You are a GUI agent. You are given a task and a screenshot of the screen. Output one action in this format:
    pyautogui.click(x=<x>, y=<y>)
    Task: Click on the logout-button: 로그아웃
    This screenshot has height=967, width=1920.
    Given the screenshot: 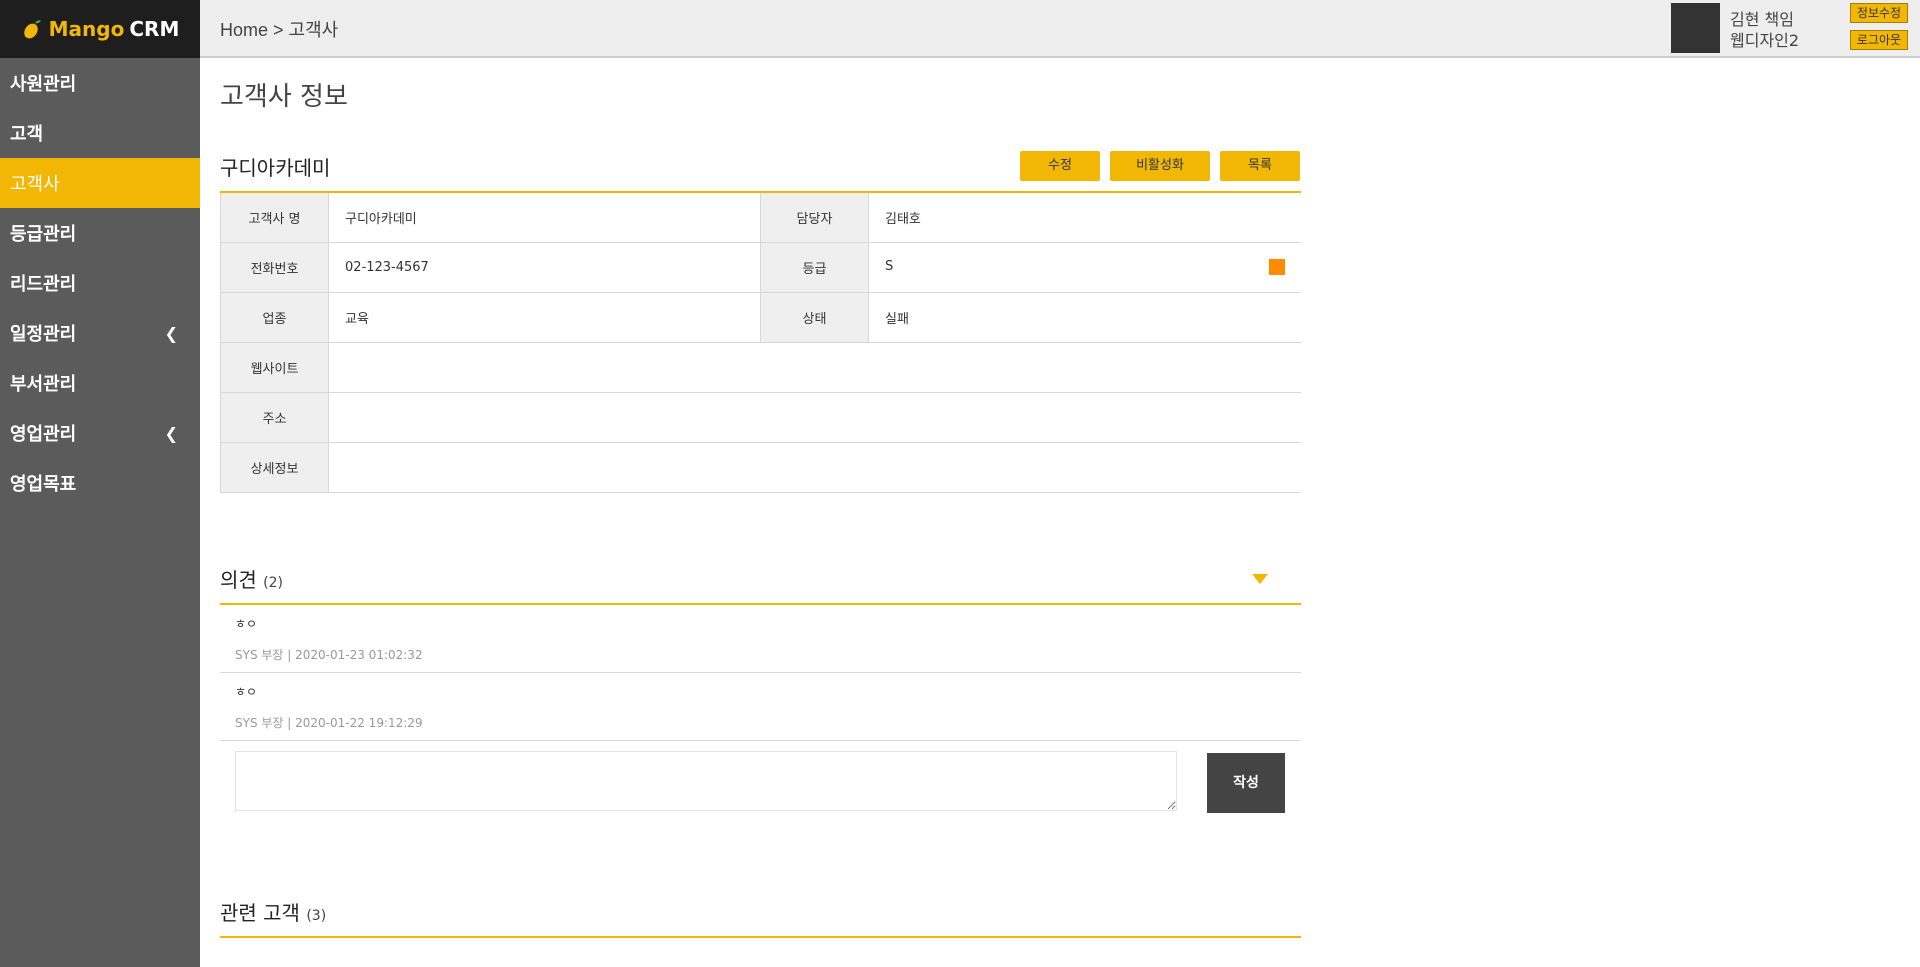 What is the action you would take?
    pyautogui.click(x=1879, y=40)
    